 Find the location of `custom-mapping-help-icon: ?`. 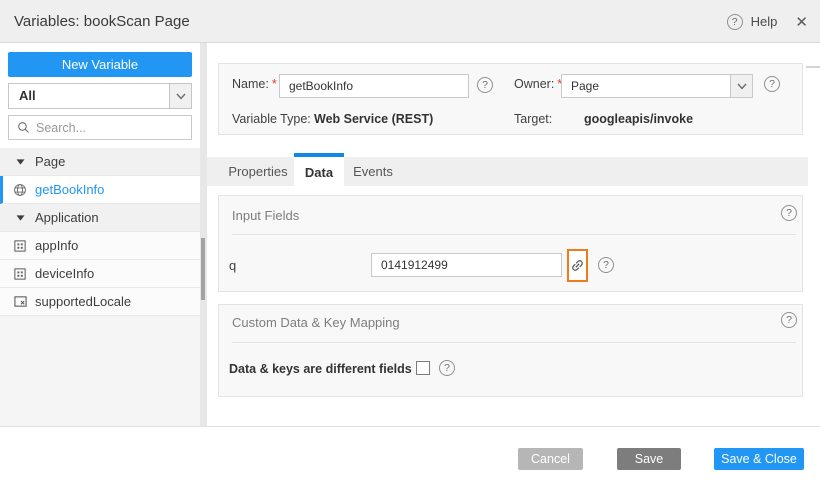

custom-mapping-help-icon: ? is located at coordinates (789, 320).